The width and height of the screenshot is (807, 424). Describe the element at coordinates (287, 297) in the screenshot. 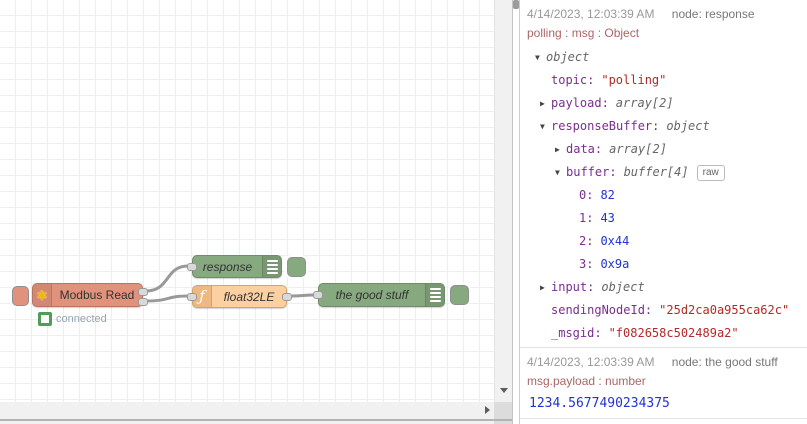

I see `output-port` at that location.